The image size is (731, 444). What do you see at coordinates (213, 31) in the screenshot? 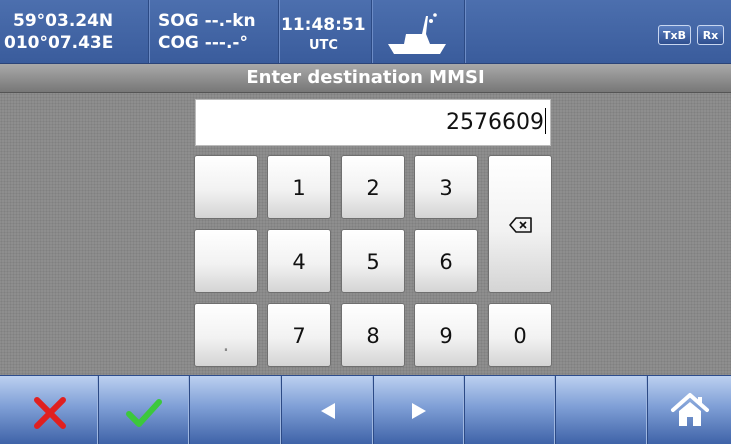
I see `speed-course-readout: SOG --.-kn COG ---.-°` at bounding box center [213, 31].